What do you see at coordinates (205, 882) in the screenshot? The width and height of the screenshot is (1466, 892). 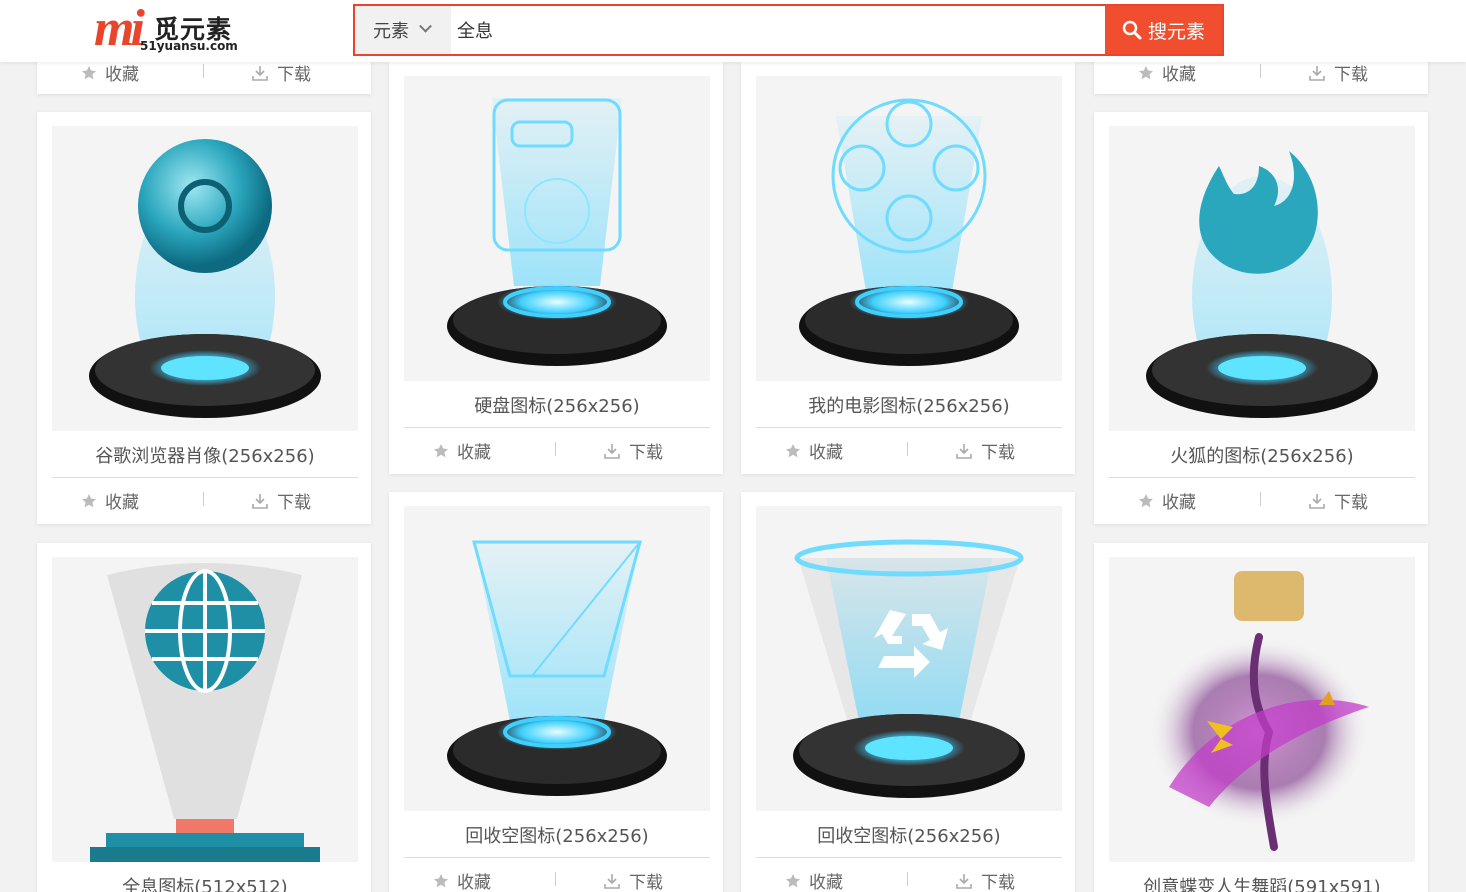 I see `card-title: 全息图标(512x512)` at bounding box center [205, 882].